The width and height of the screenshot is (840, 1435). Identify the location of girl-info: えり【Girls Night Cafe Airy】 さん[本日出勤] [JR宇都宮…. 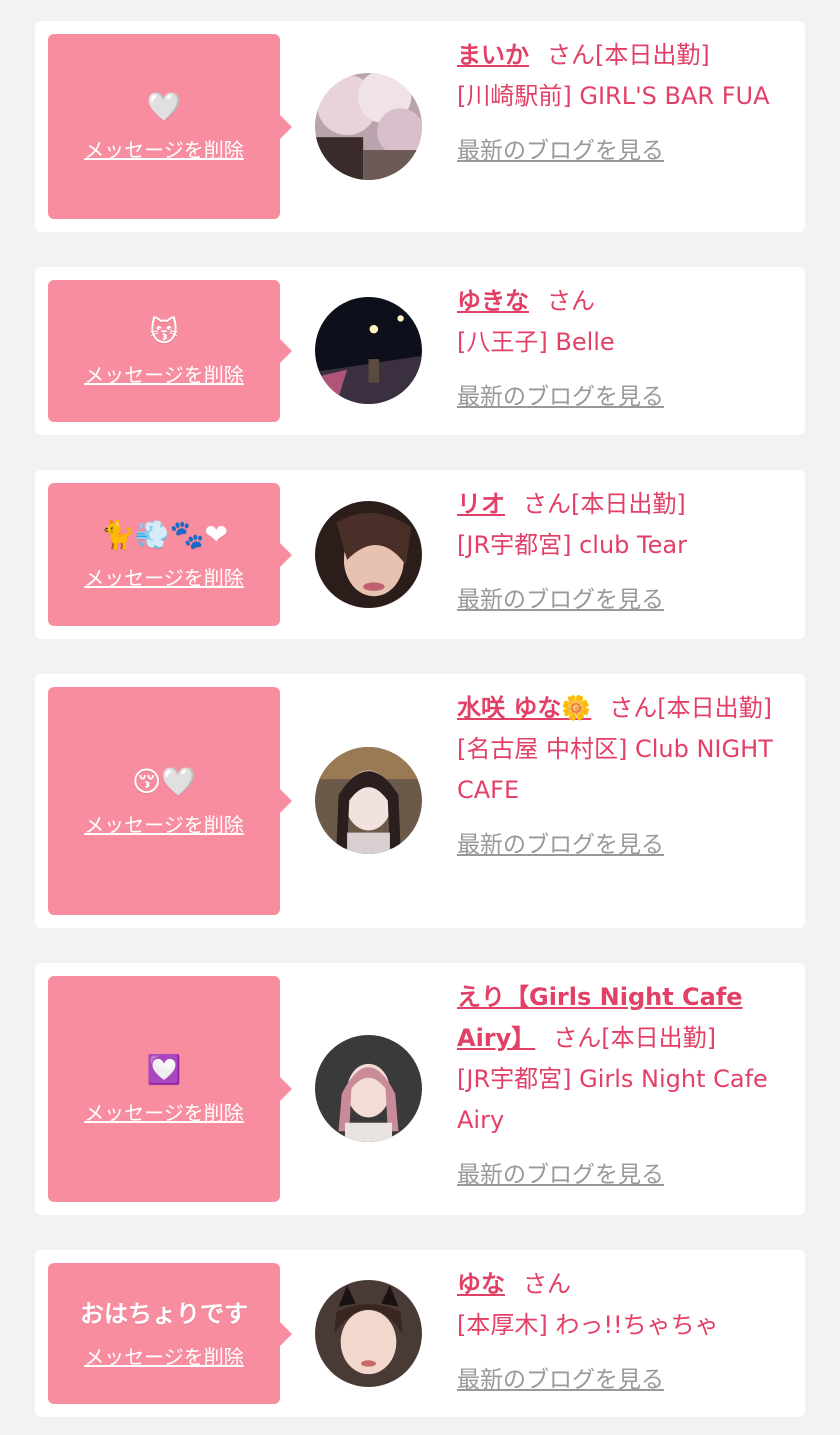
(624, 1086).